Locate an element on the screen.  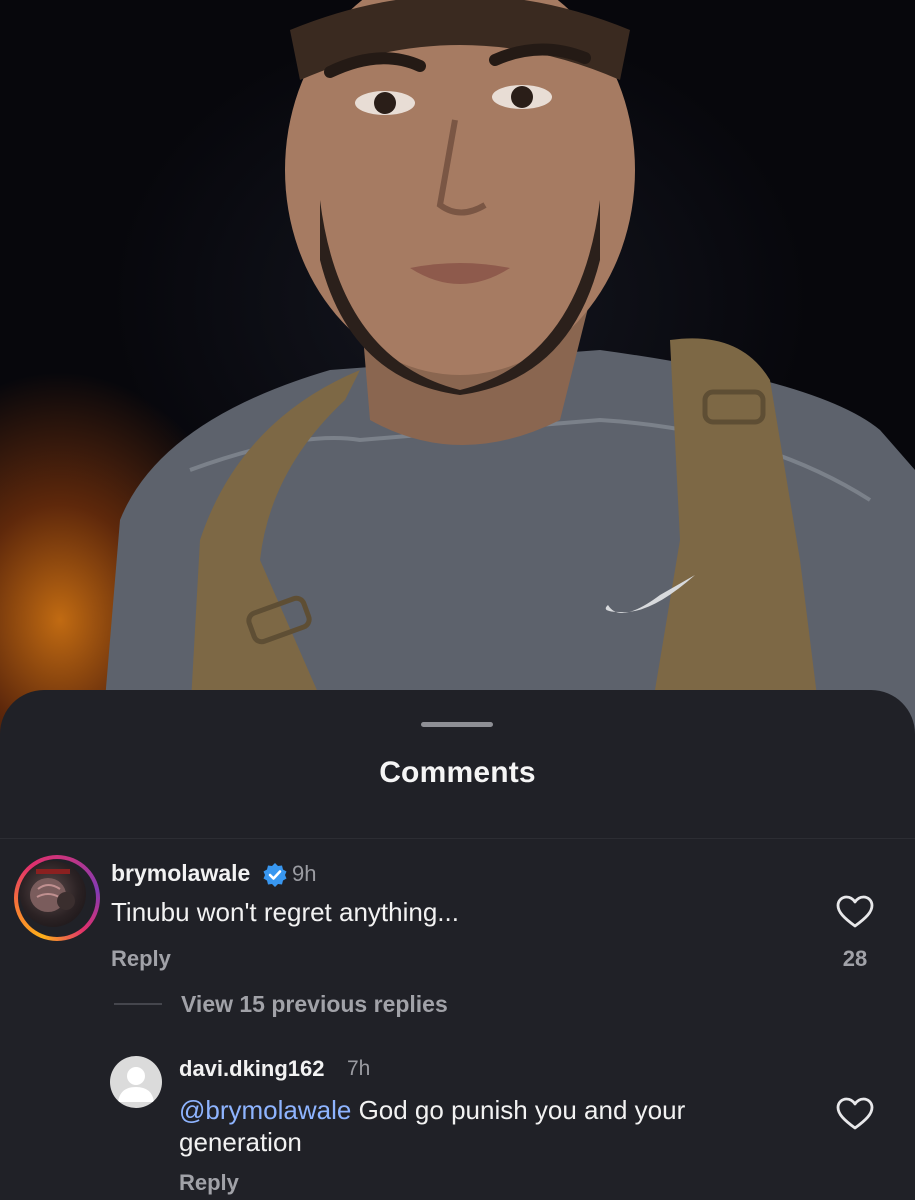
comment-avatar is located at coordinates (57, 898).